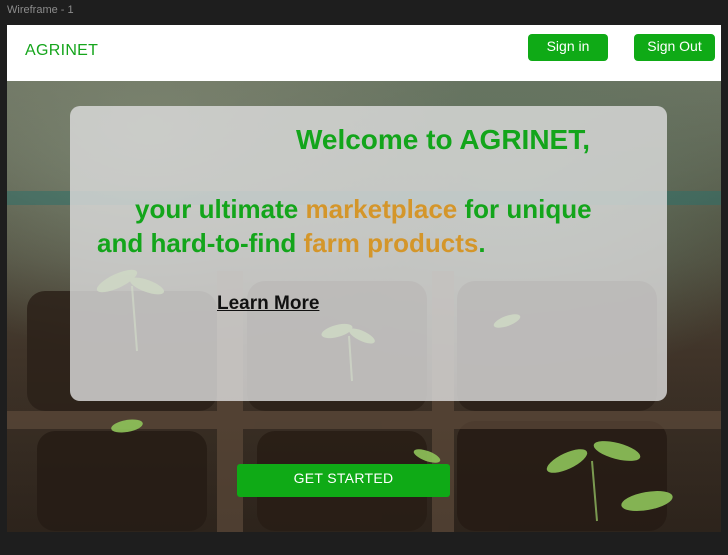 Image resolution: width=728 pixels, height=555 pixels. Describe the element at coordinates (674, 47) in the screenshot. I see `sign-out-button: Sign Out` at that location.